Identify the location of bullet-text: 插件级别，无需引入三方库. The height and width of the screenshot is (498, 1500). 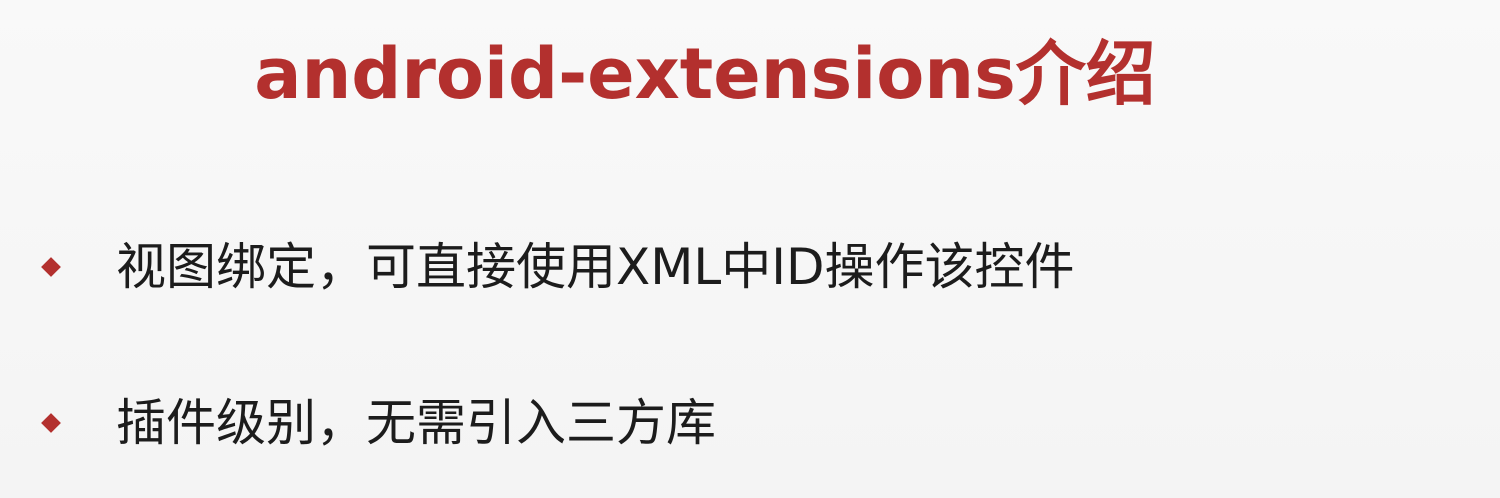
(416, 423).